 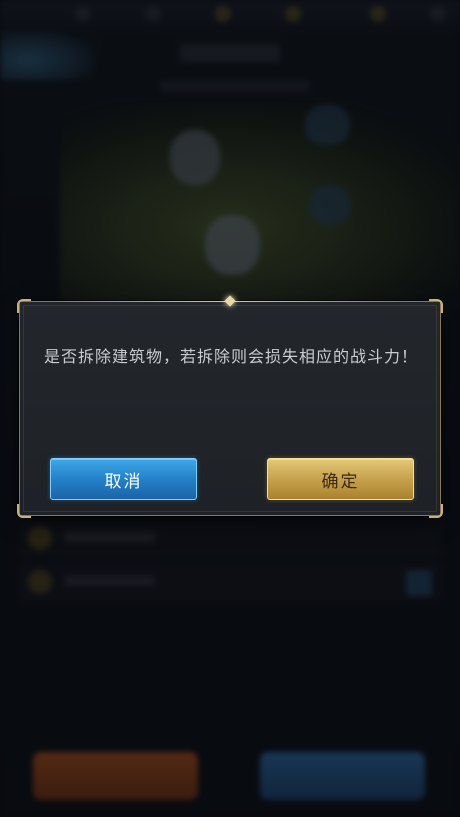 What do you see at coordinates (230, 356) in the screenshot?
I see `dialog-message: 是否拆除建筑物，若拆除则会损失相应的战斗力！` at bounding box center [230, 356].